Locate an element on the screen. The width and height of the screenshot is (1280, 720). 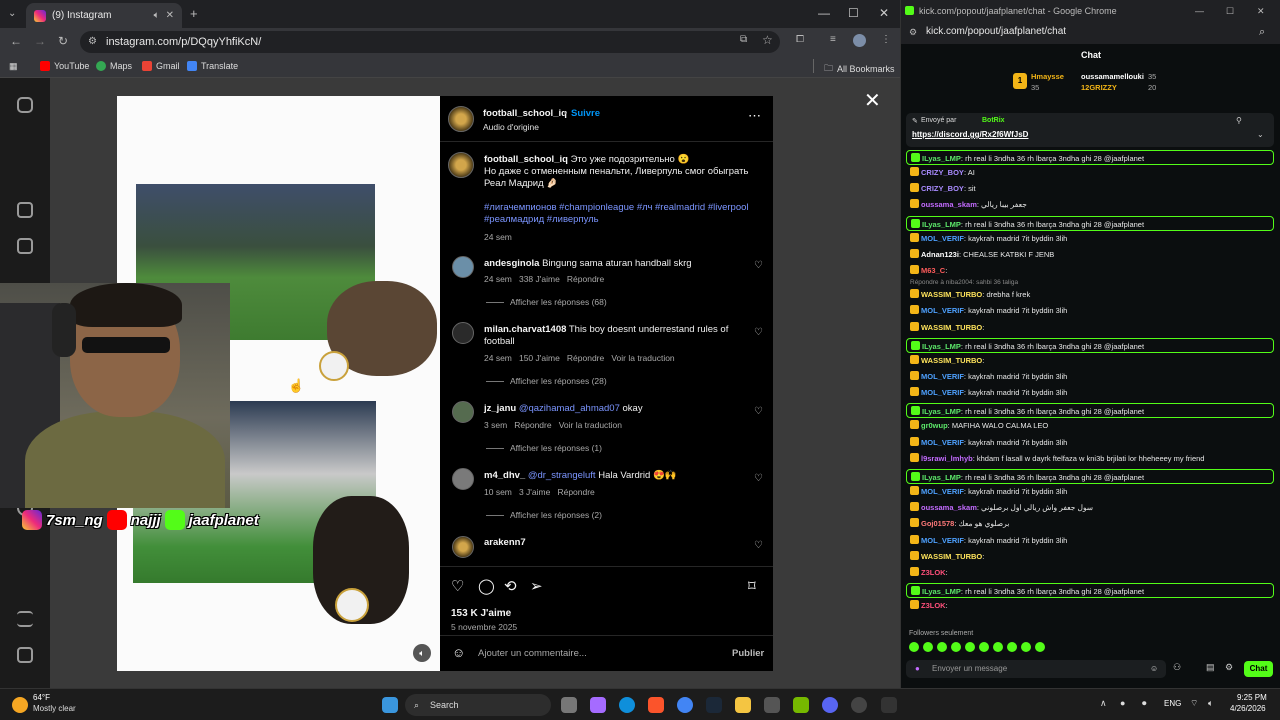
task-view-icon is located at coordinates (569, 705).